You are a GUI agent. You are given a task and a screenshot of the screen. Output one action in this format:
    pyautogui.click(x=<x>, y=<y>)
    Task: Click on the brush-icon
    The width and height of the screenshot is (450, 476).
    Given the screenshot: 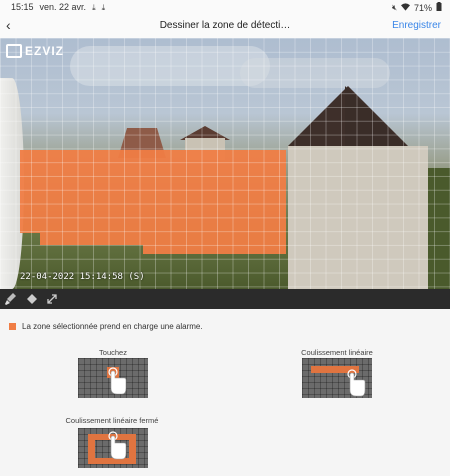 What is the action you would take?
    pyautogui.click(x=11, y=299)
    